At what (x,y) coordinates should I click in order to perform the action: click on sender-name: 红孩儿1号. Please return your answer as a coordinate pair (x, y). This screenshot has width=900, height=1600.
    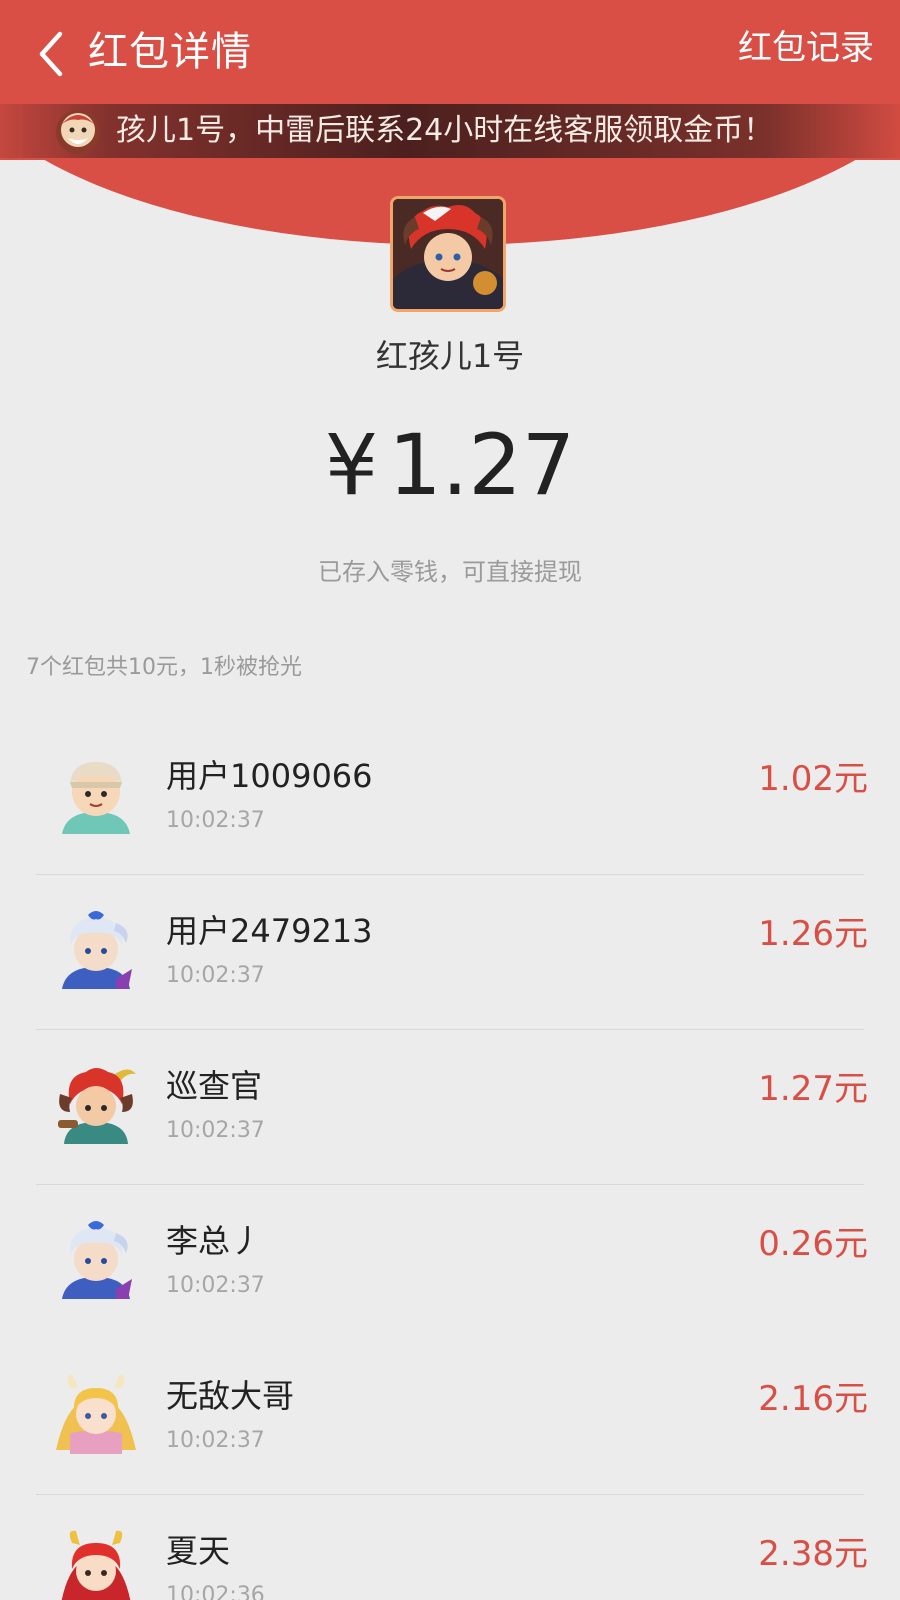
    Looking at the image, I should click on (450, 356).